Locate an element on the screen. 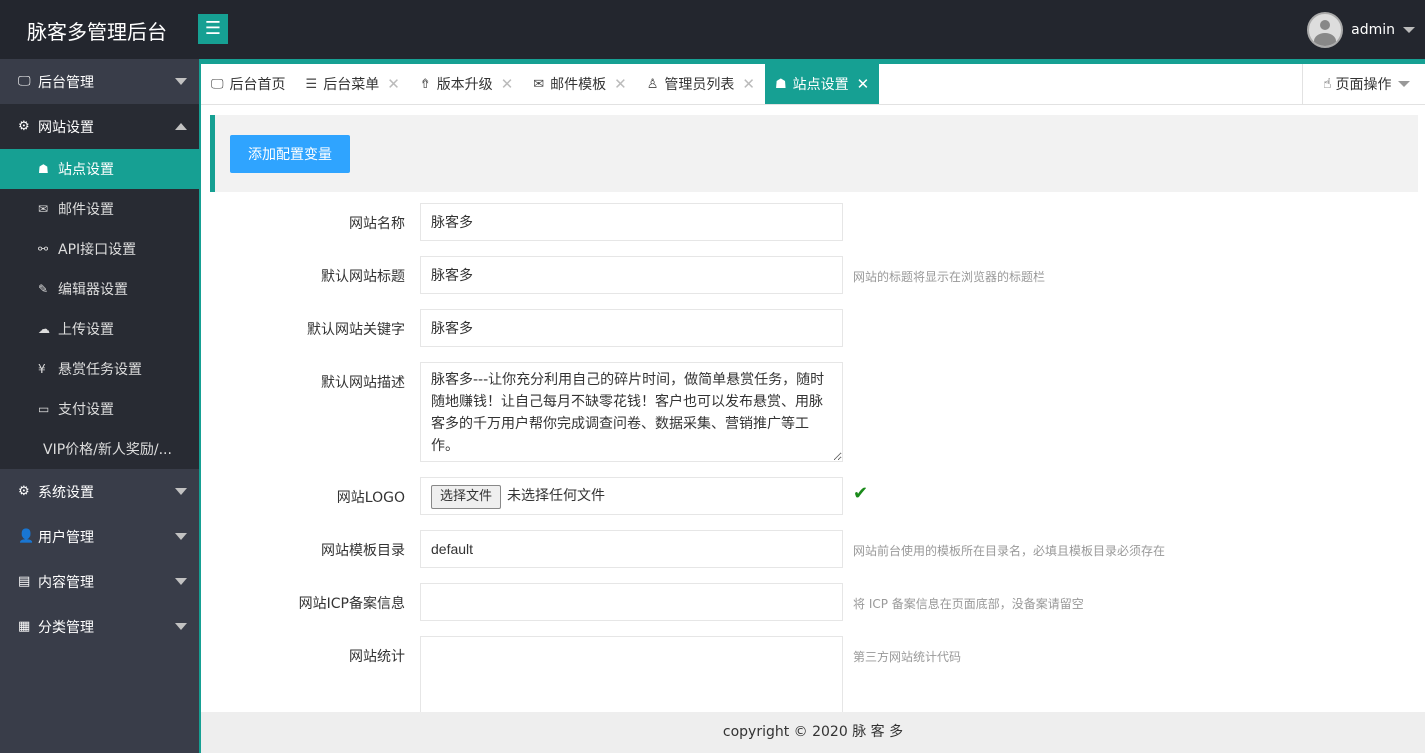  cloud-upload-icon: ☁ is located at coordinates (44, 329).